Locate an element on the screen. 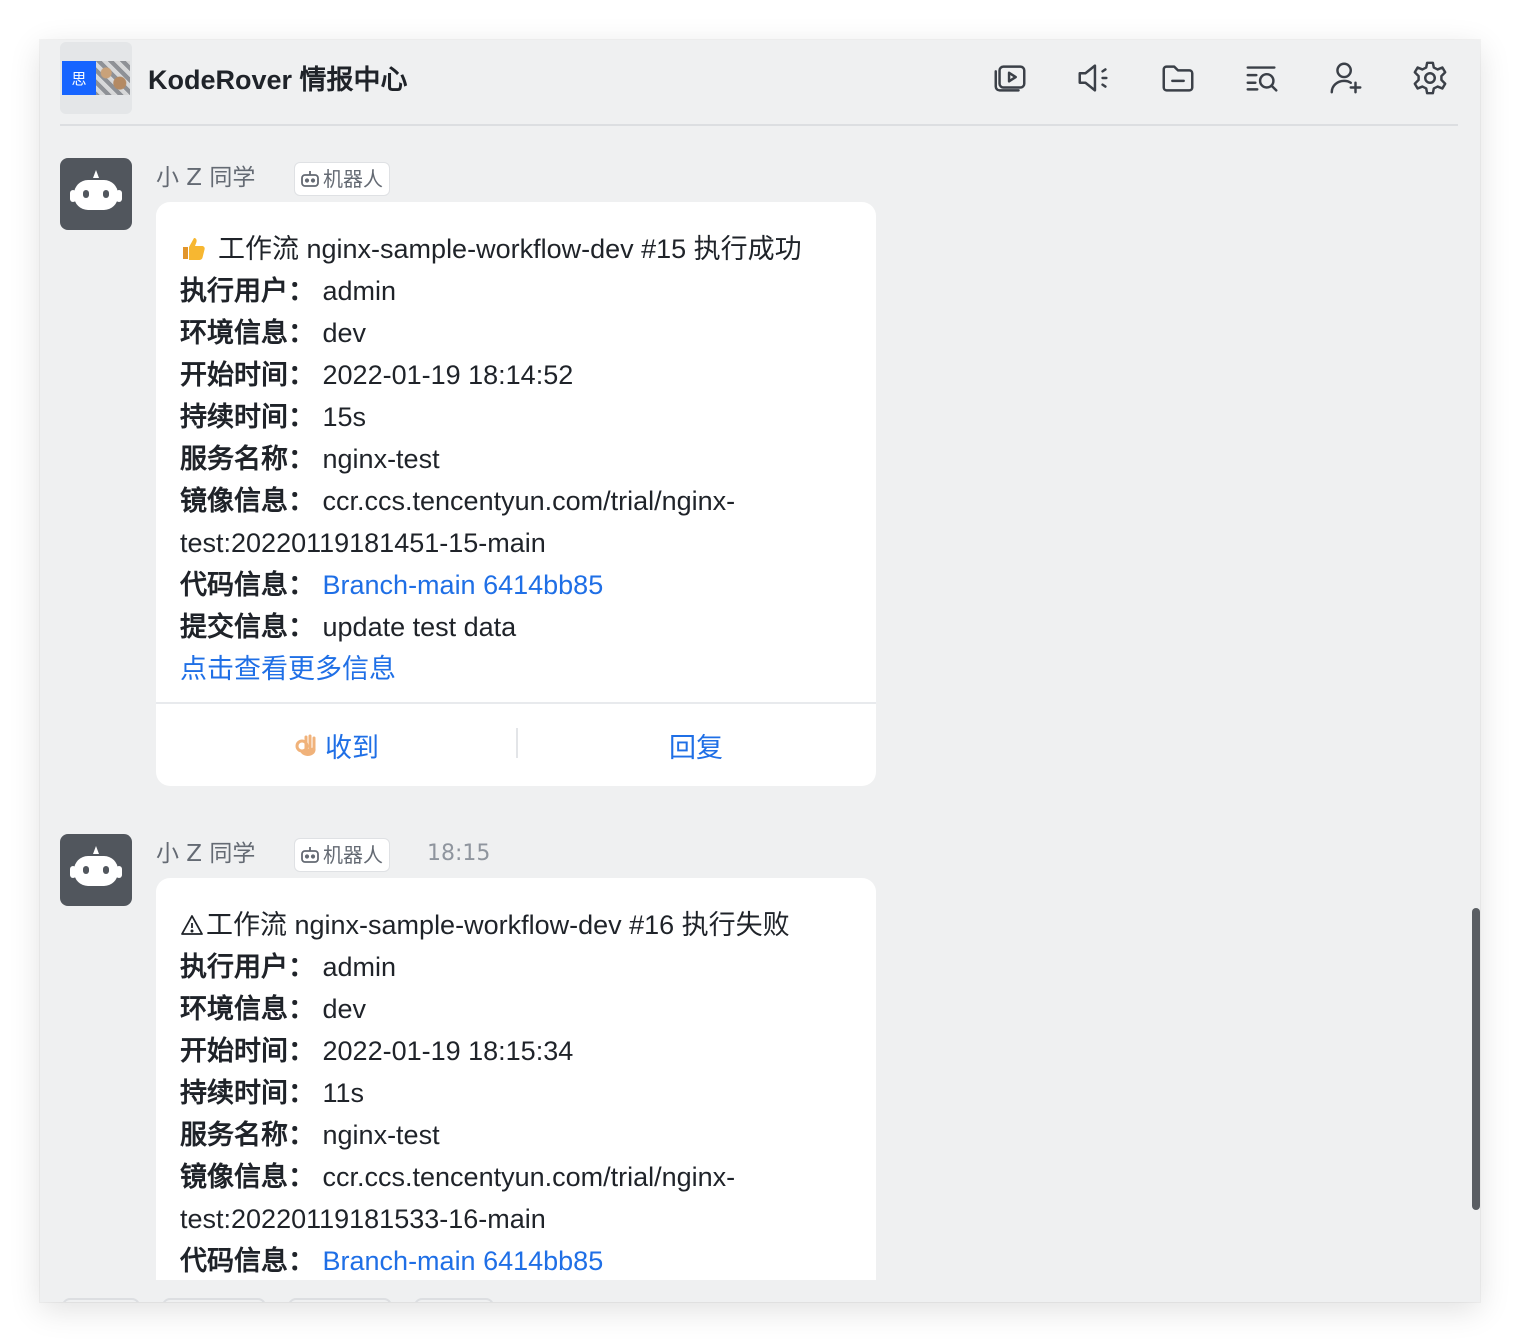 Image resolution: width=1520 pixels, height=1342 pixels. ok-hand-icon is located at coordinates (305, 745).